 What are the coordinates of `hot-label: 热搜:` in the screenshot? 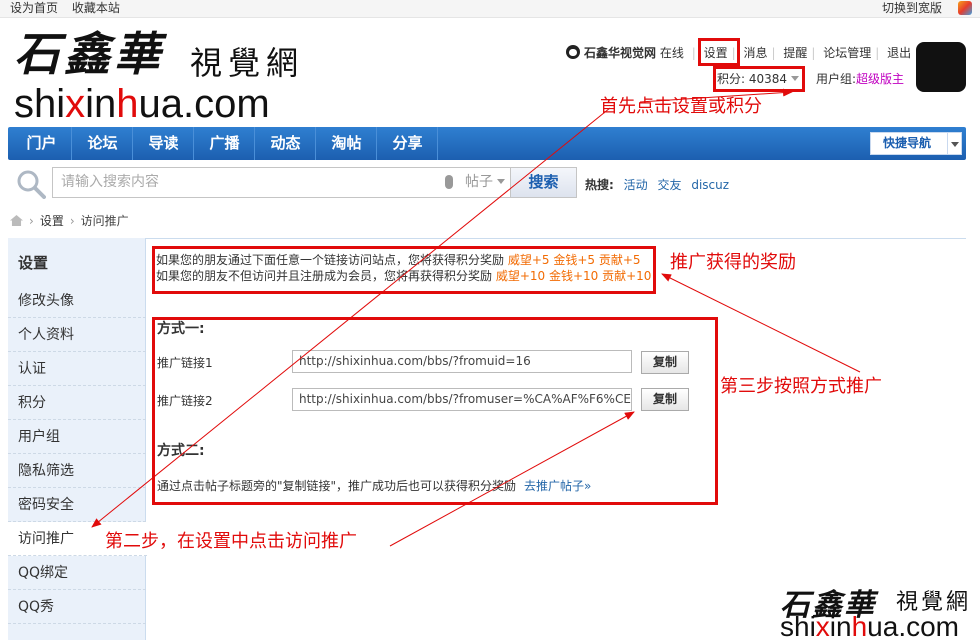 It's located at (599, 185).